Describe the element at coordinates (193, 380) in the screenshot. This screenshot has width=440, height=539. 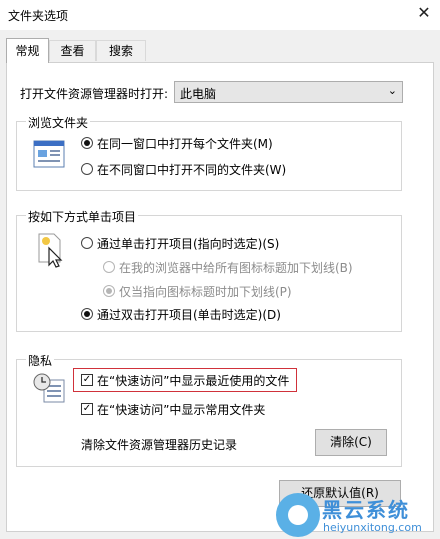
I see `checkbox-recent-files-label: 在“快速访问”中显示最近使用的文件` at that location.